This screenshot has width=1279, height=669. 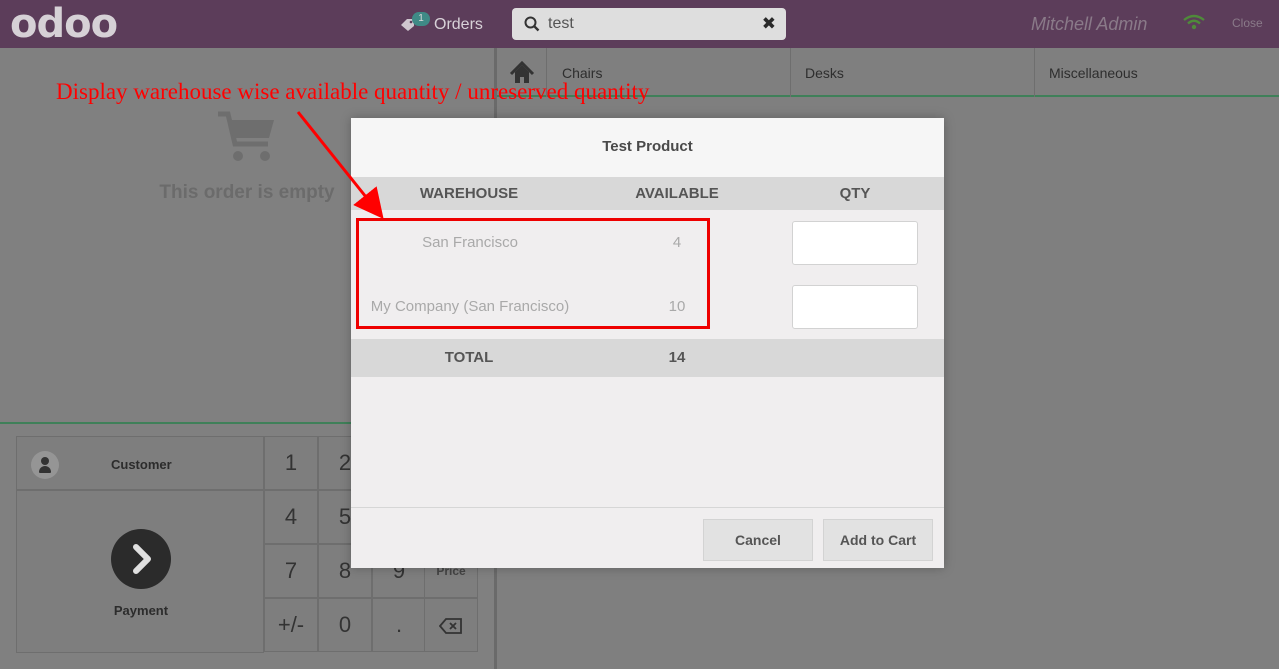 I want to click on annotation-highlight-box, so click(x=533, y=273).